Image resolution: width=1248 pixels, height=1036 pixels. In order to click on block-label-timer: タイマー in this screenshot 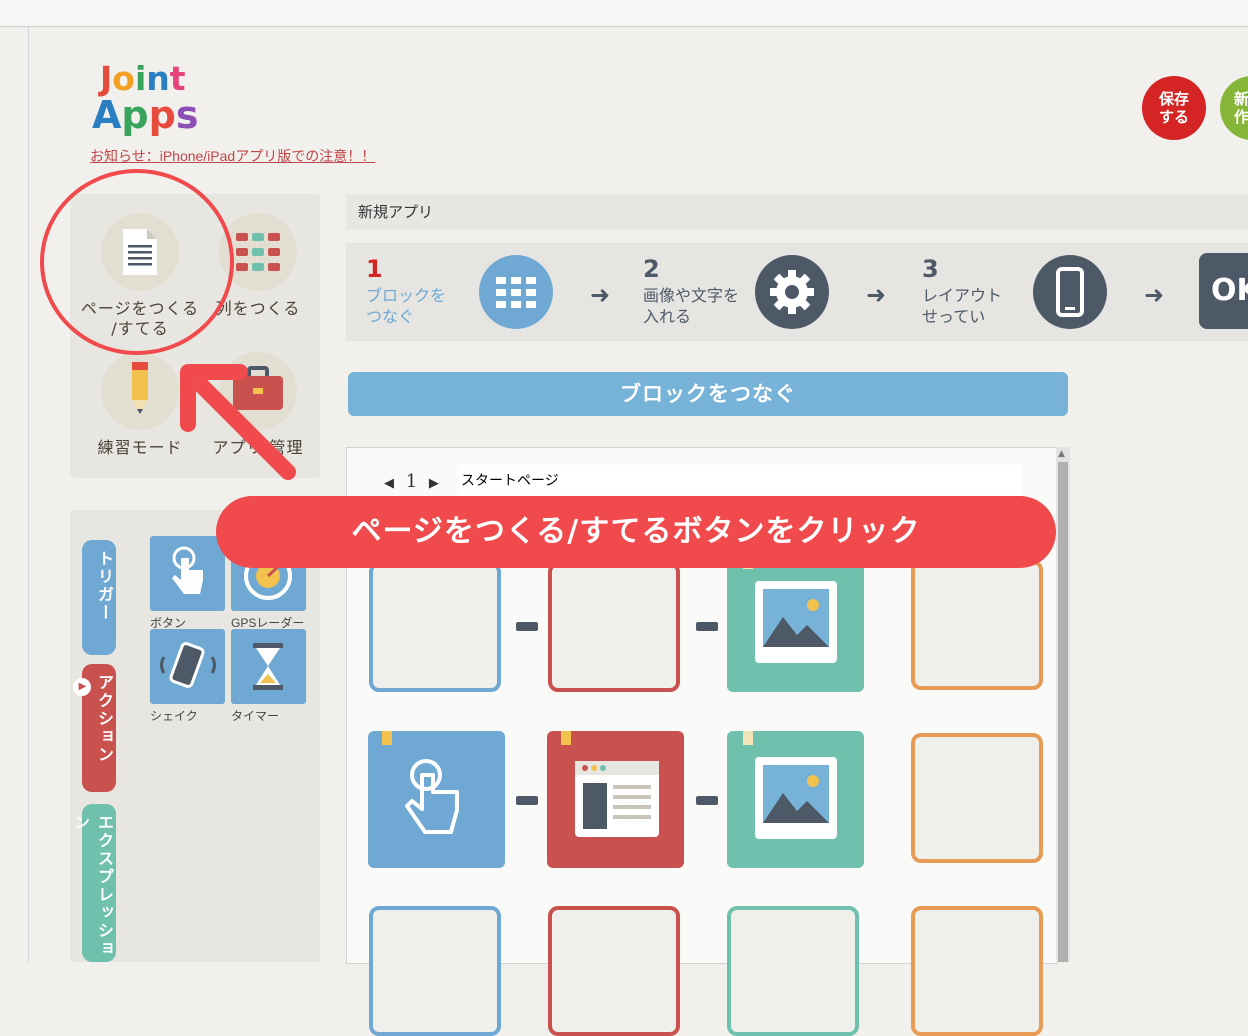, I will do `click(255, 716)`.